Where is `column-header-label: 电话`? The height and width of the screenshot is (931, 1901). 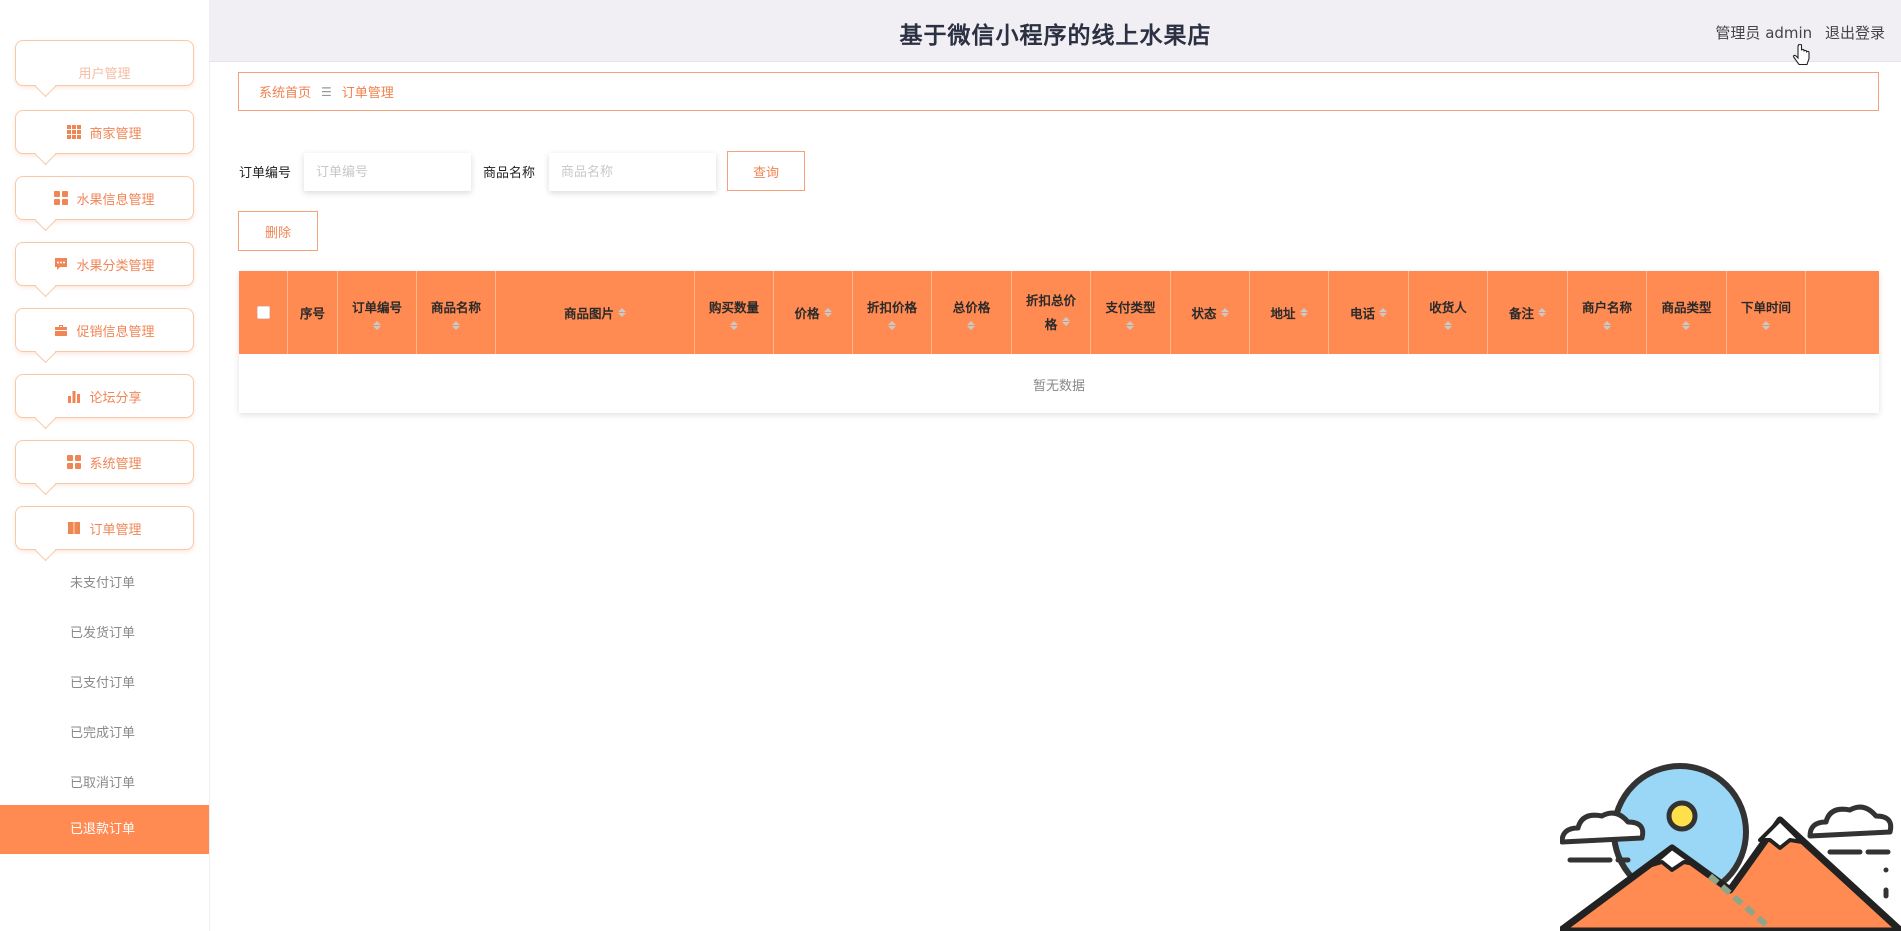
column-header-label: 电话 is located at coordinates (1362, 313).